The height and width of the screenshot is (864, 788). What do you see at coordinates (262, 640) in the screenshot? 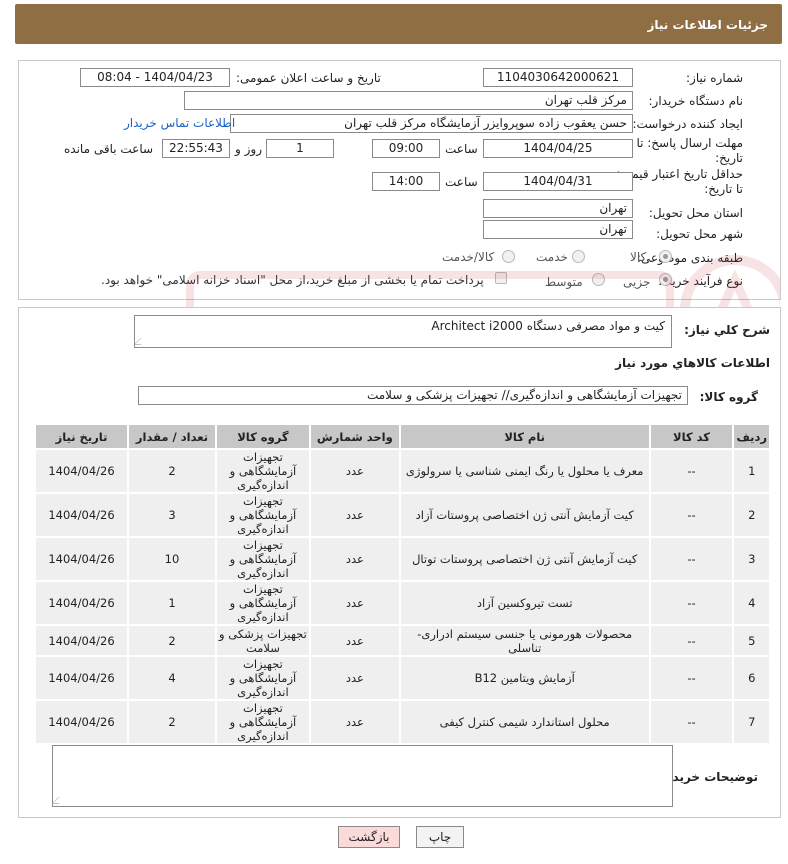
I see `item-group: تجهیزات پزشکی و سلامت` at bounding box center [262, 640].